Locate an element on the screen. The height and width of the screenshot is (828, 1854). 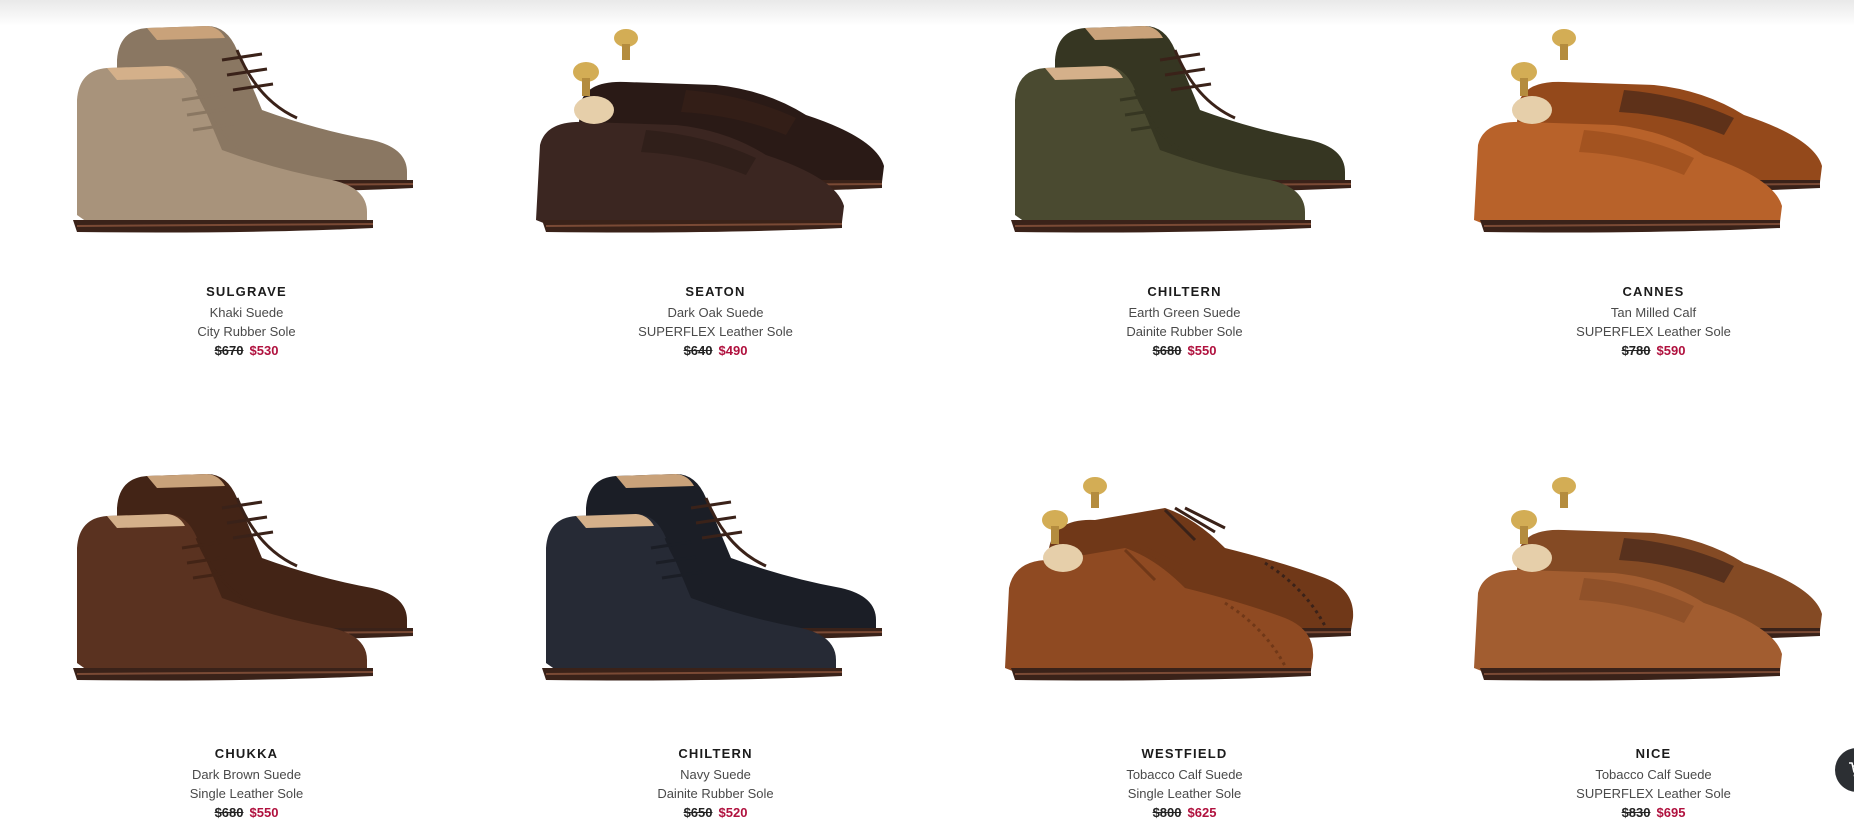
product-color: Dark Brown Suede is located at coordinates (246, 774).